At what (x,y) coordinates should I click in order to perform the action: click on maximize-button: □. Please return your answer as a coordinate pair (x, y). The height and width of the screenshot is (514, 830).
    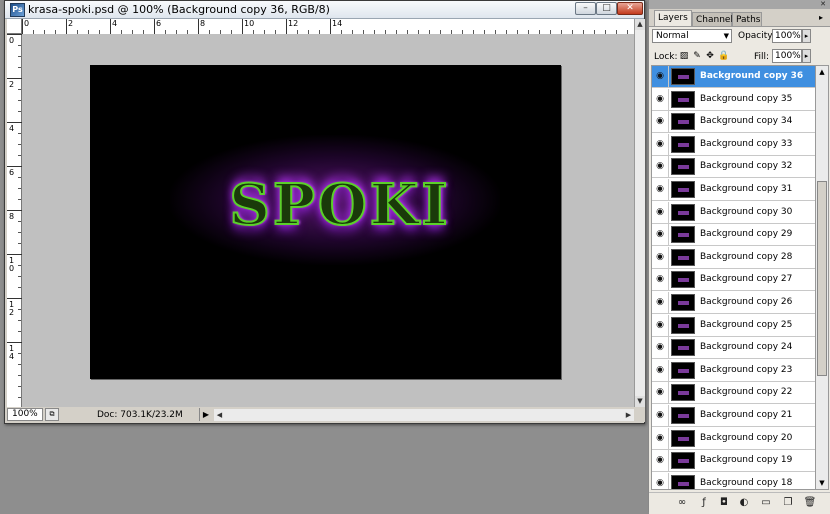
    Looking at the image, I should click on (606, 8).